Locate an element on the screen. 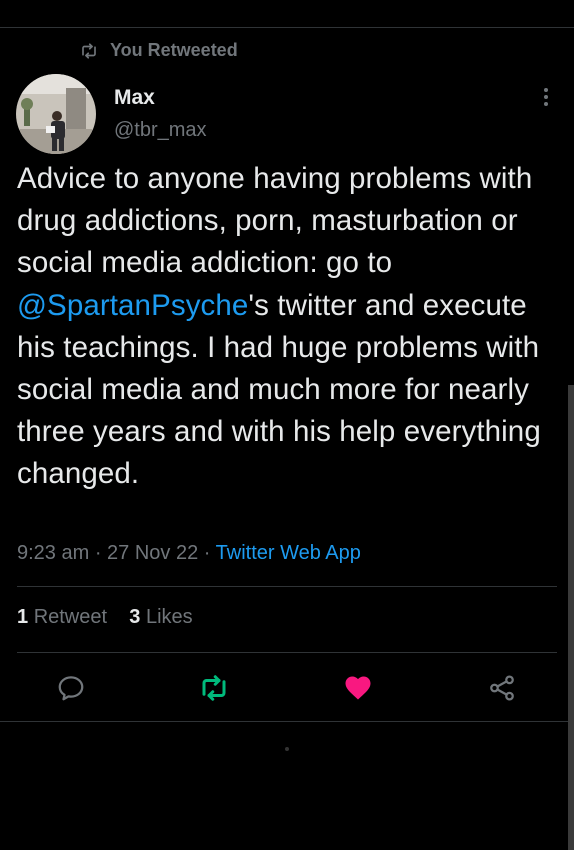  share-icon is located at coordinates (502, 688).